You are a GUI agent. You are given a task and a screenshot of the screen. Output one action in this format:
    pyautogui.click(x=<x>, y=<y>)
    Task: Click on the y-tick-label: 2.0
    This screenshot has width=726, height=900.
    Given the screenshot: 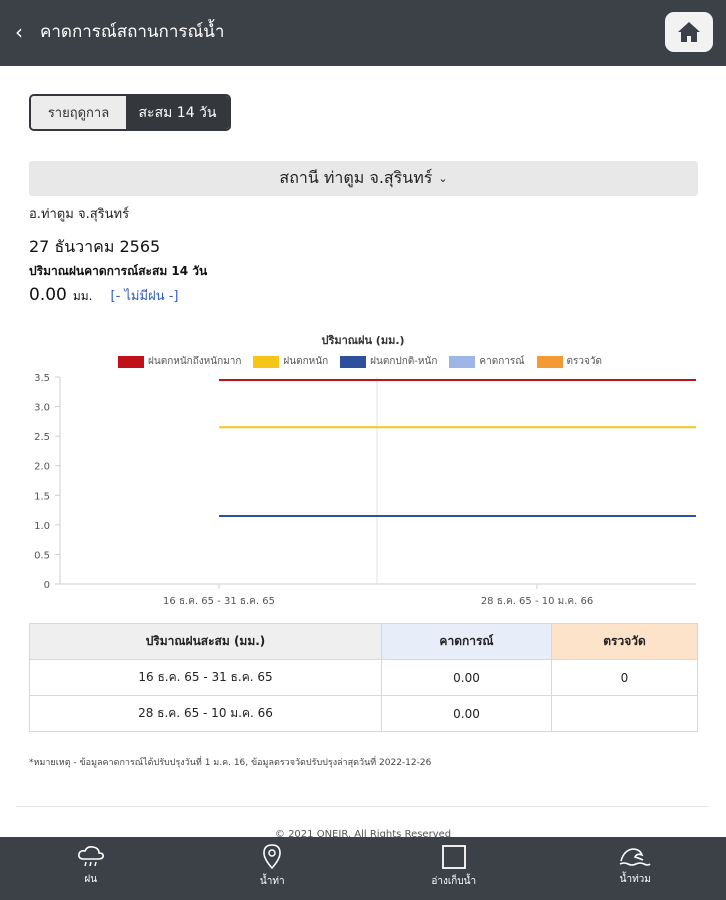 What is the action you would take?
    pyautogui.click(x=42, y=467)
    